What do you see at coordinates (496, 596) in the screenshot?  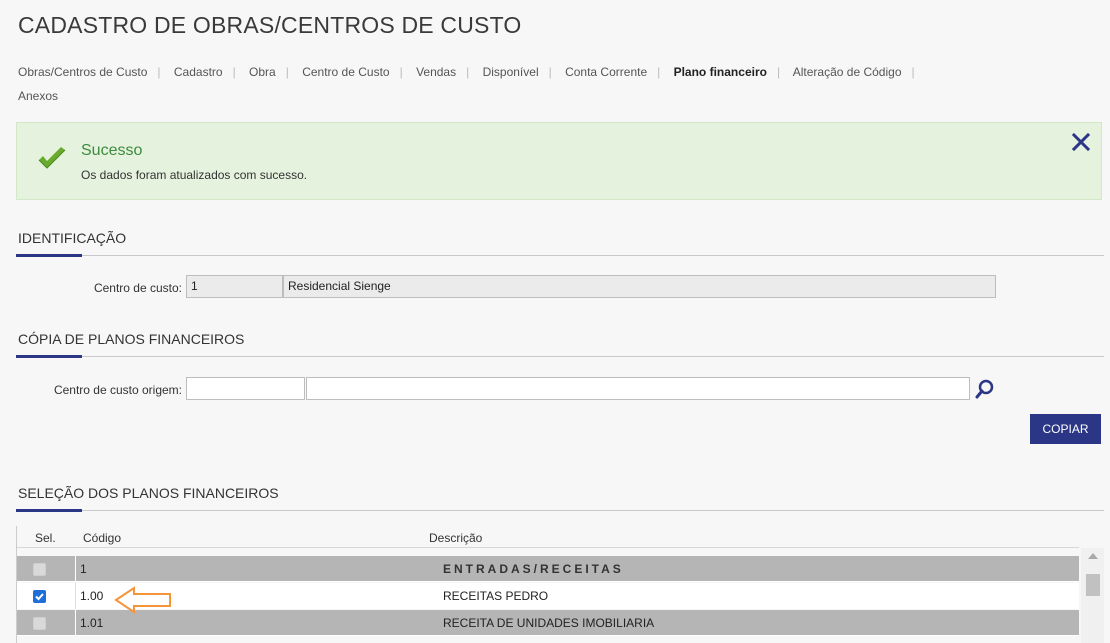 I see `row-descricao: RECEITAS PEDRO` at bounding box center [496, 596].